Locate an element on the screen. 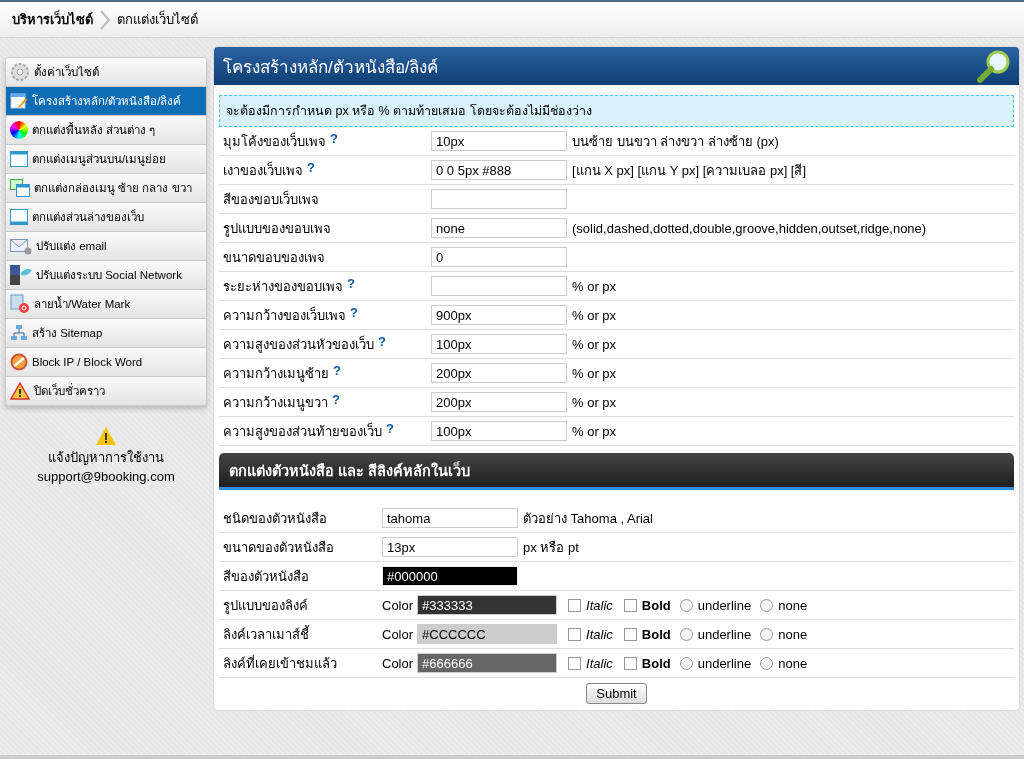 Image resolution: width=1024 pixels, height=759 pixels. sidebar-item: Block IP / Block Word is located at coordinates (106, 362).